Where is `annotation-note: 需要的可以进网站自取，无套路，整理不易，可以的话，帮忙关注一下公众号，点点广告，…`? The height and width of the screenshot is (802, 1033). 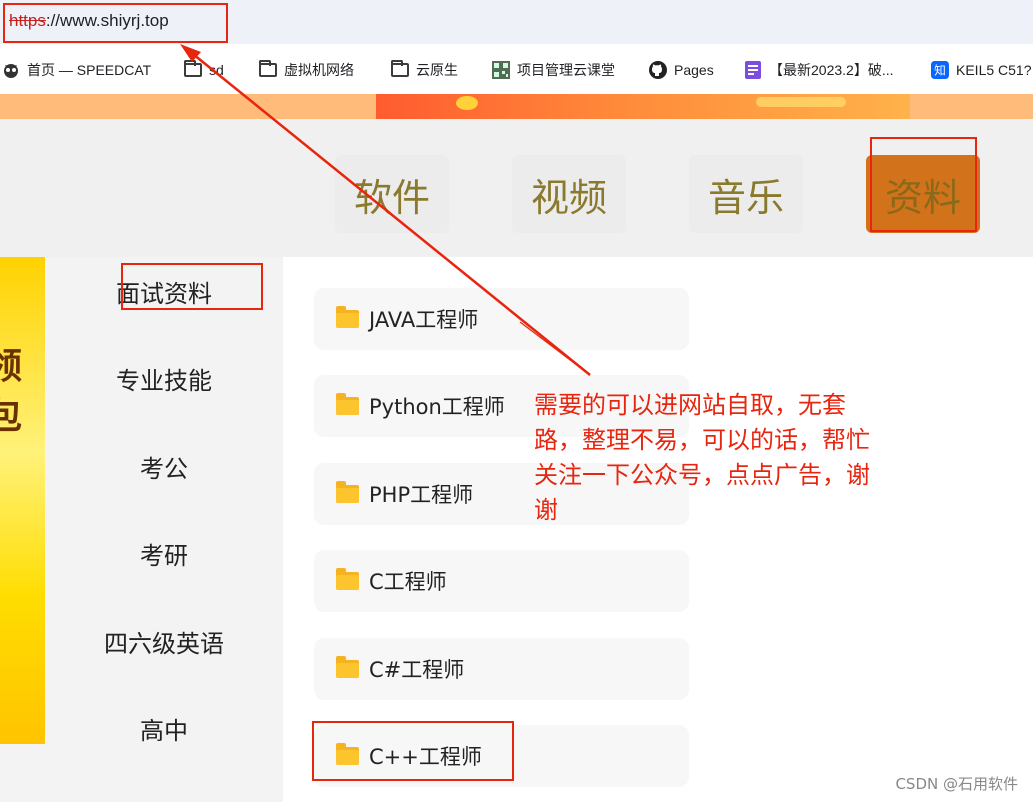 annotation-note: 需要的可以进网站自取，无套路，整理不易，可以的话，帮忙关注一下公众号，点点广告，… is located at coordinates (702, 457).